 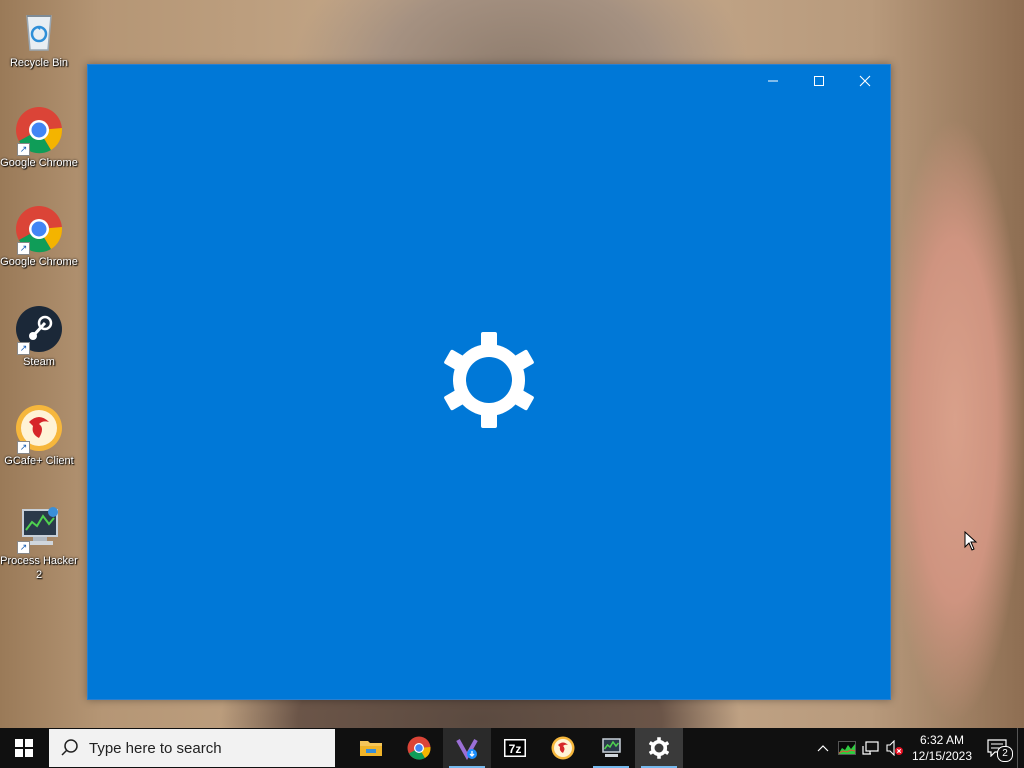 I want to click on windows-logo-icon, so click(x=24, y=748).